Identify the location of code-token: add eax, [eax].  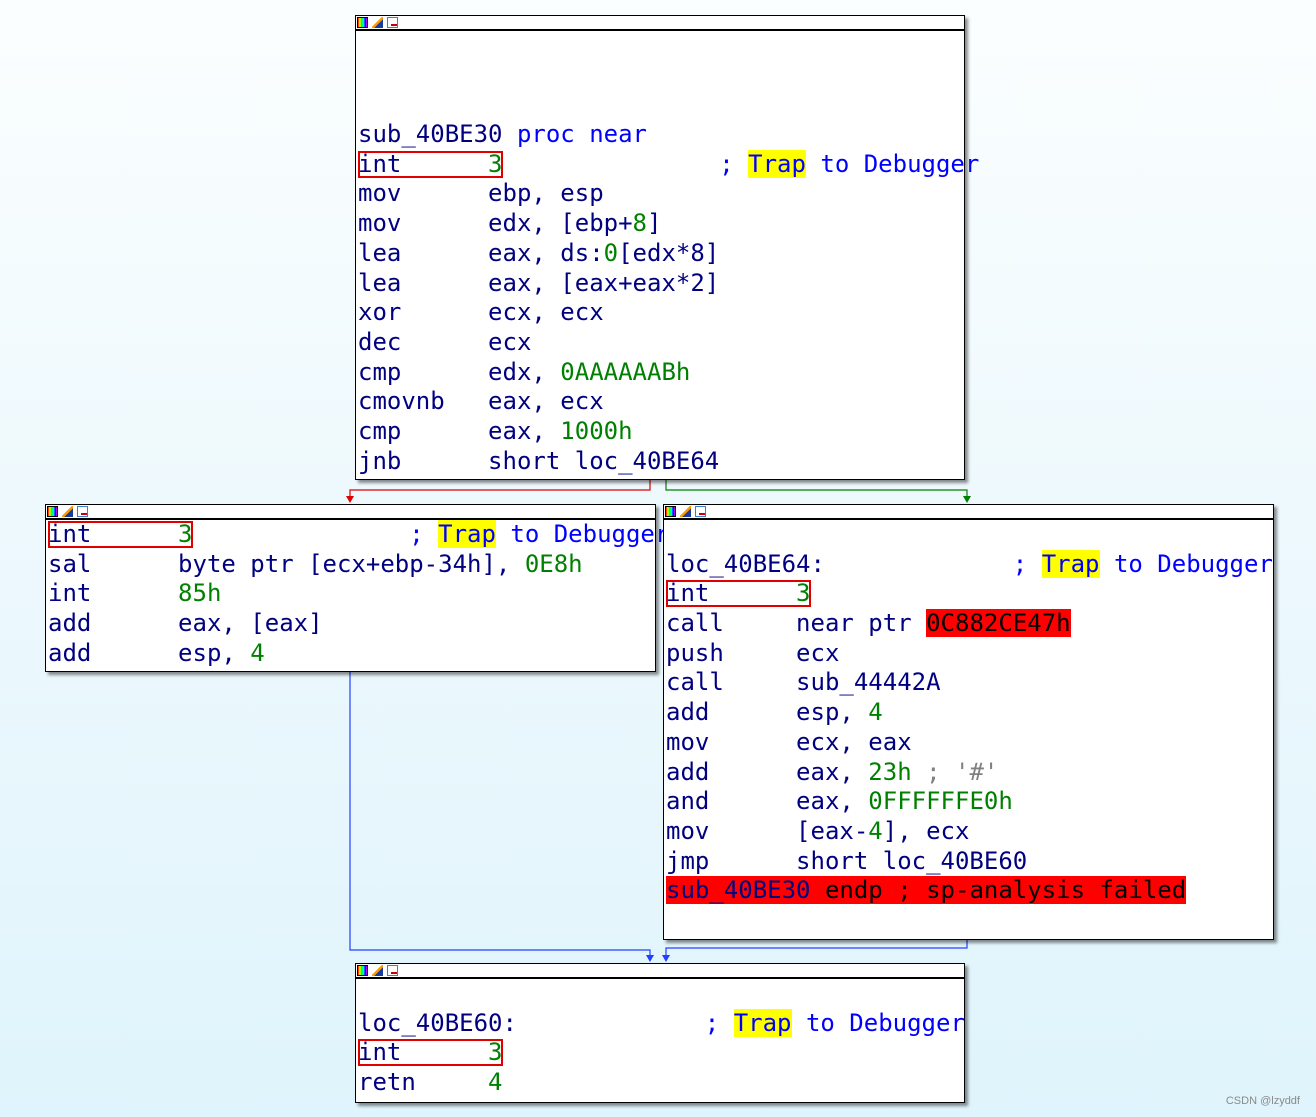
(185, 623).